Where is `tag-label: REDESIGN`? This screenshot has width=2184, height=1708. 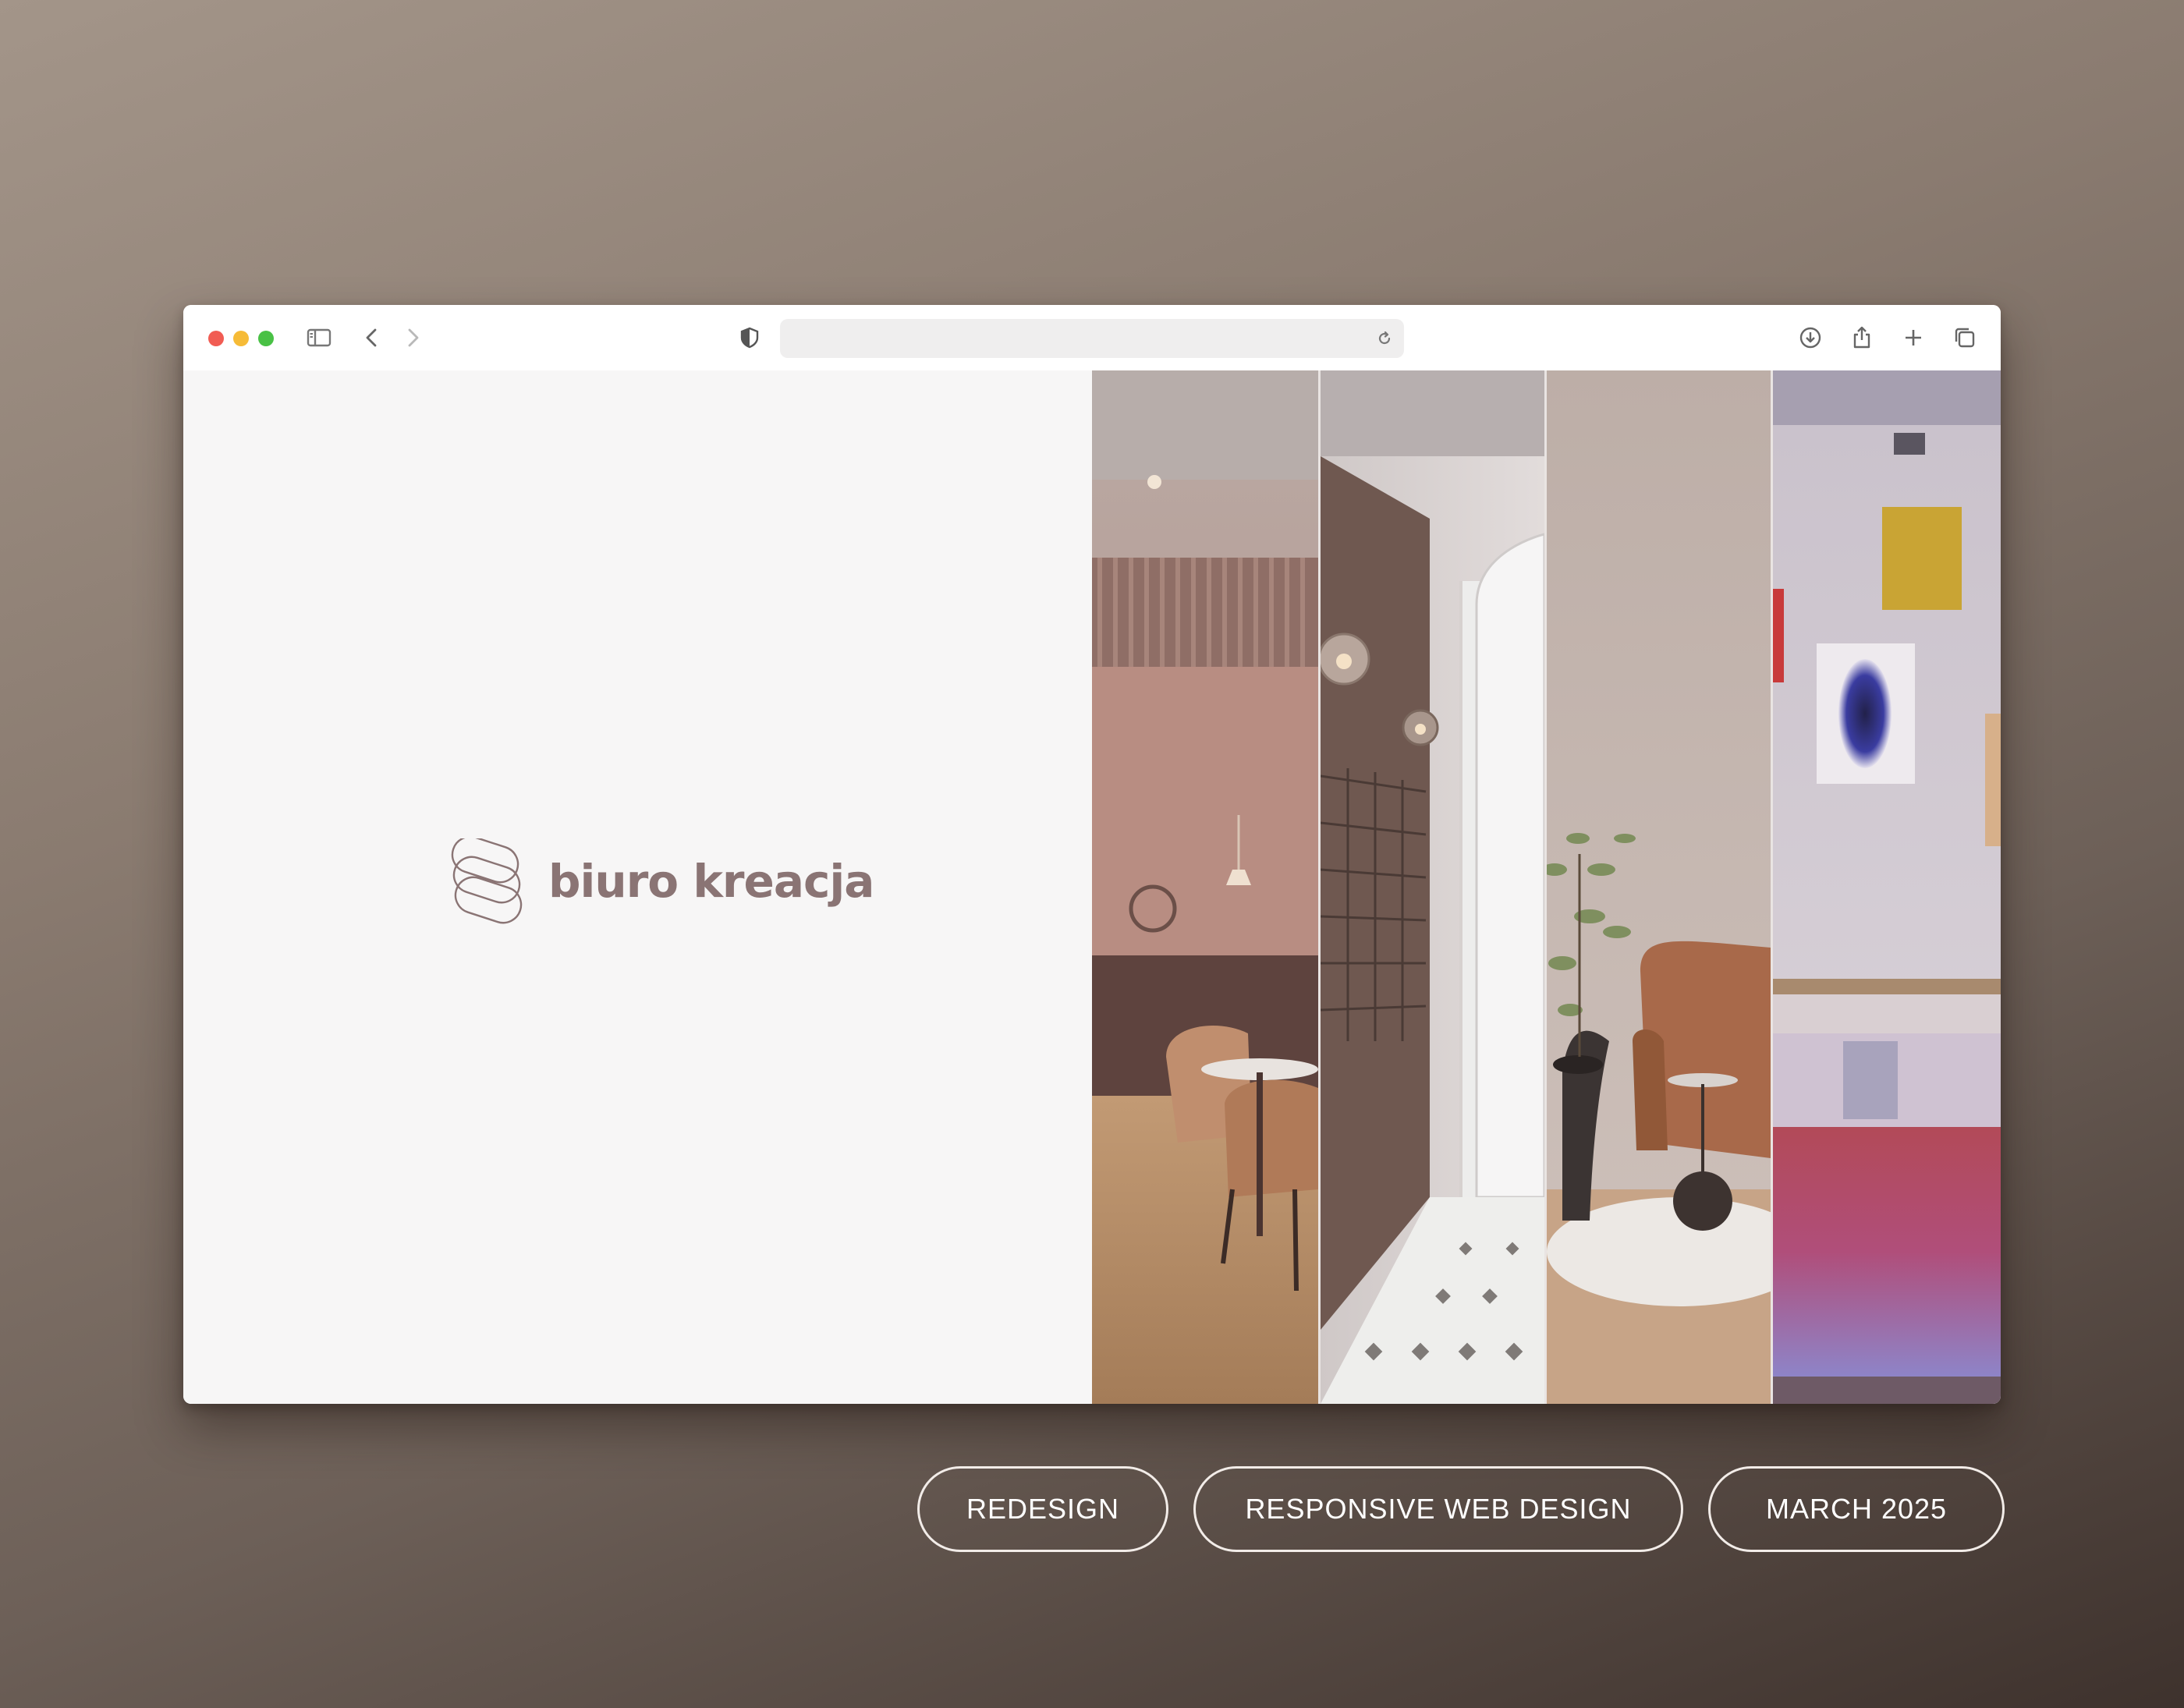
tag-label: REDESIGN is located at coordinates (1043, 1509).